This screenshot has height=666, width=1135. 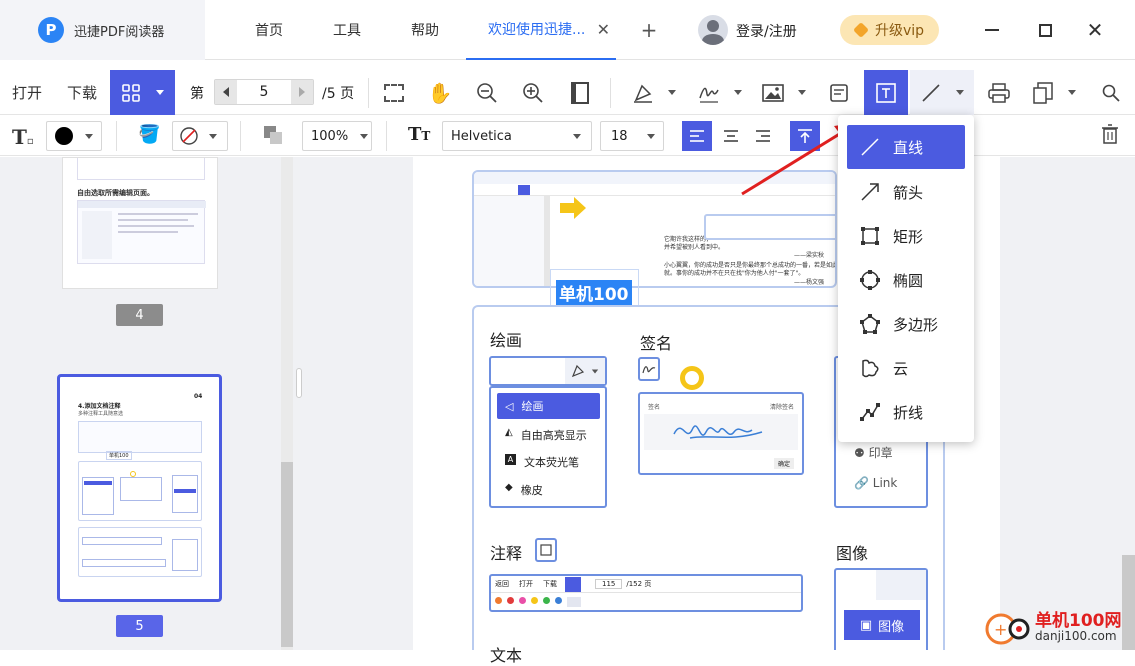 What do you see at coordinates (654, 92) in the screenshot?
I see `draw-tool-button` at bounding box center [654, 92].